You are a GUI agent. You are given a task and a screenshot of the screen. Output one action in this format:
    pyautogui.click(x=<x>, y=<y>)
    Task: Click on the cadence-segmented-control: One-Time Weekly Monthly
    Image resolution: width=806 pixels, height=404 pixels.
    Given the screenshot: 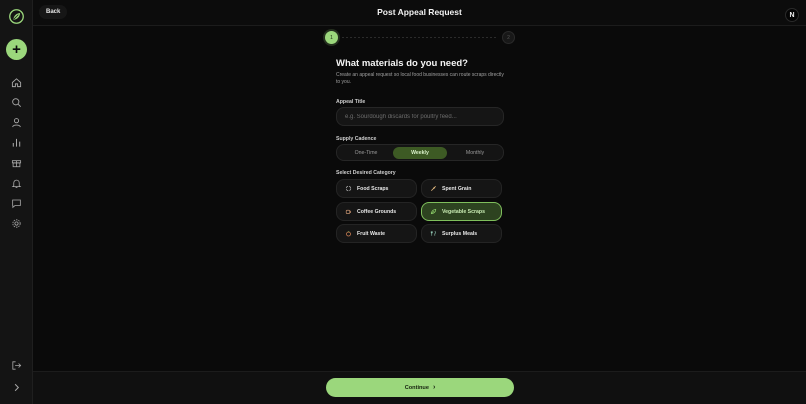 What is the action you would take?
    pyautogui.click(x=420, y=152)
    